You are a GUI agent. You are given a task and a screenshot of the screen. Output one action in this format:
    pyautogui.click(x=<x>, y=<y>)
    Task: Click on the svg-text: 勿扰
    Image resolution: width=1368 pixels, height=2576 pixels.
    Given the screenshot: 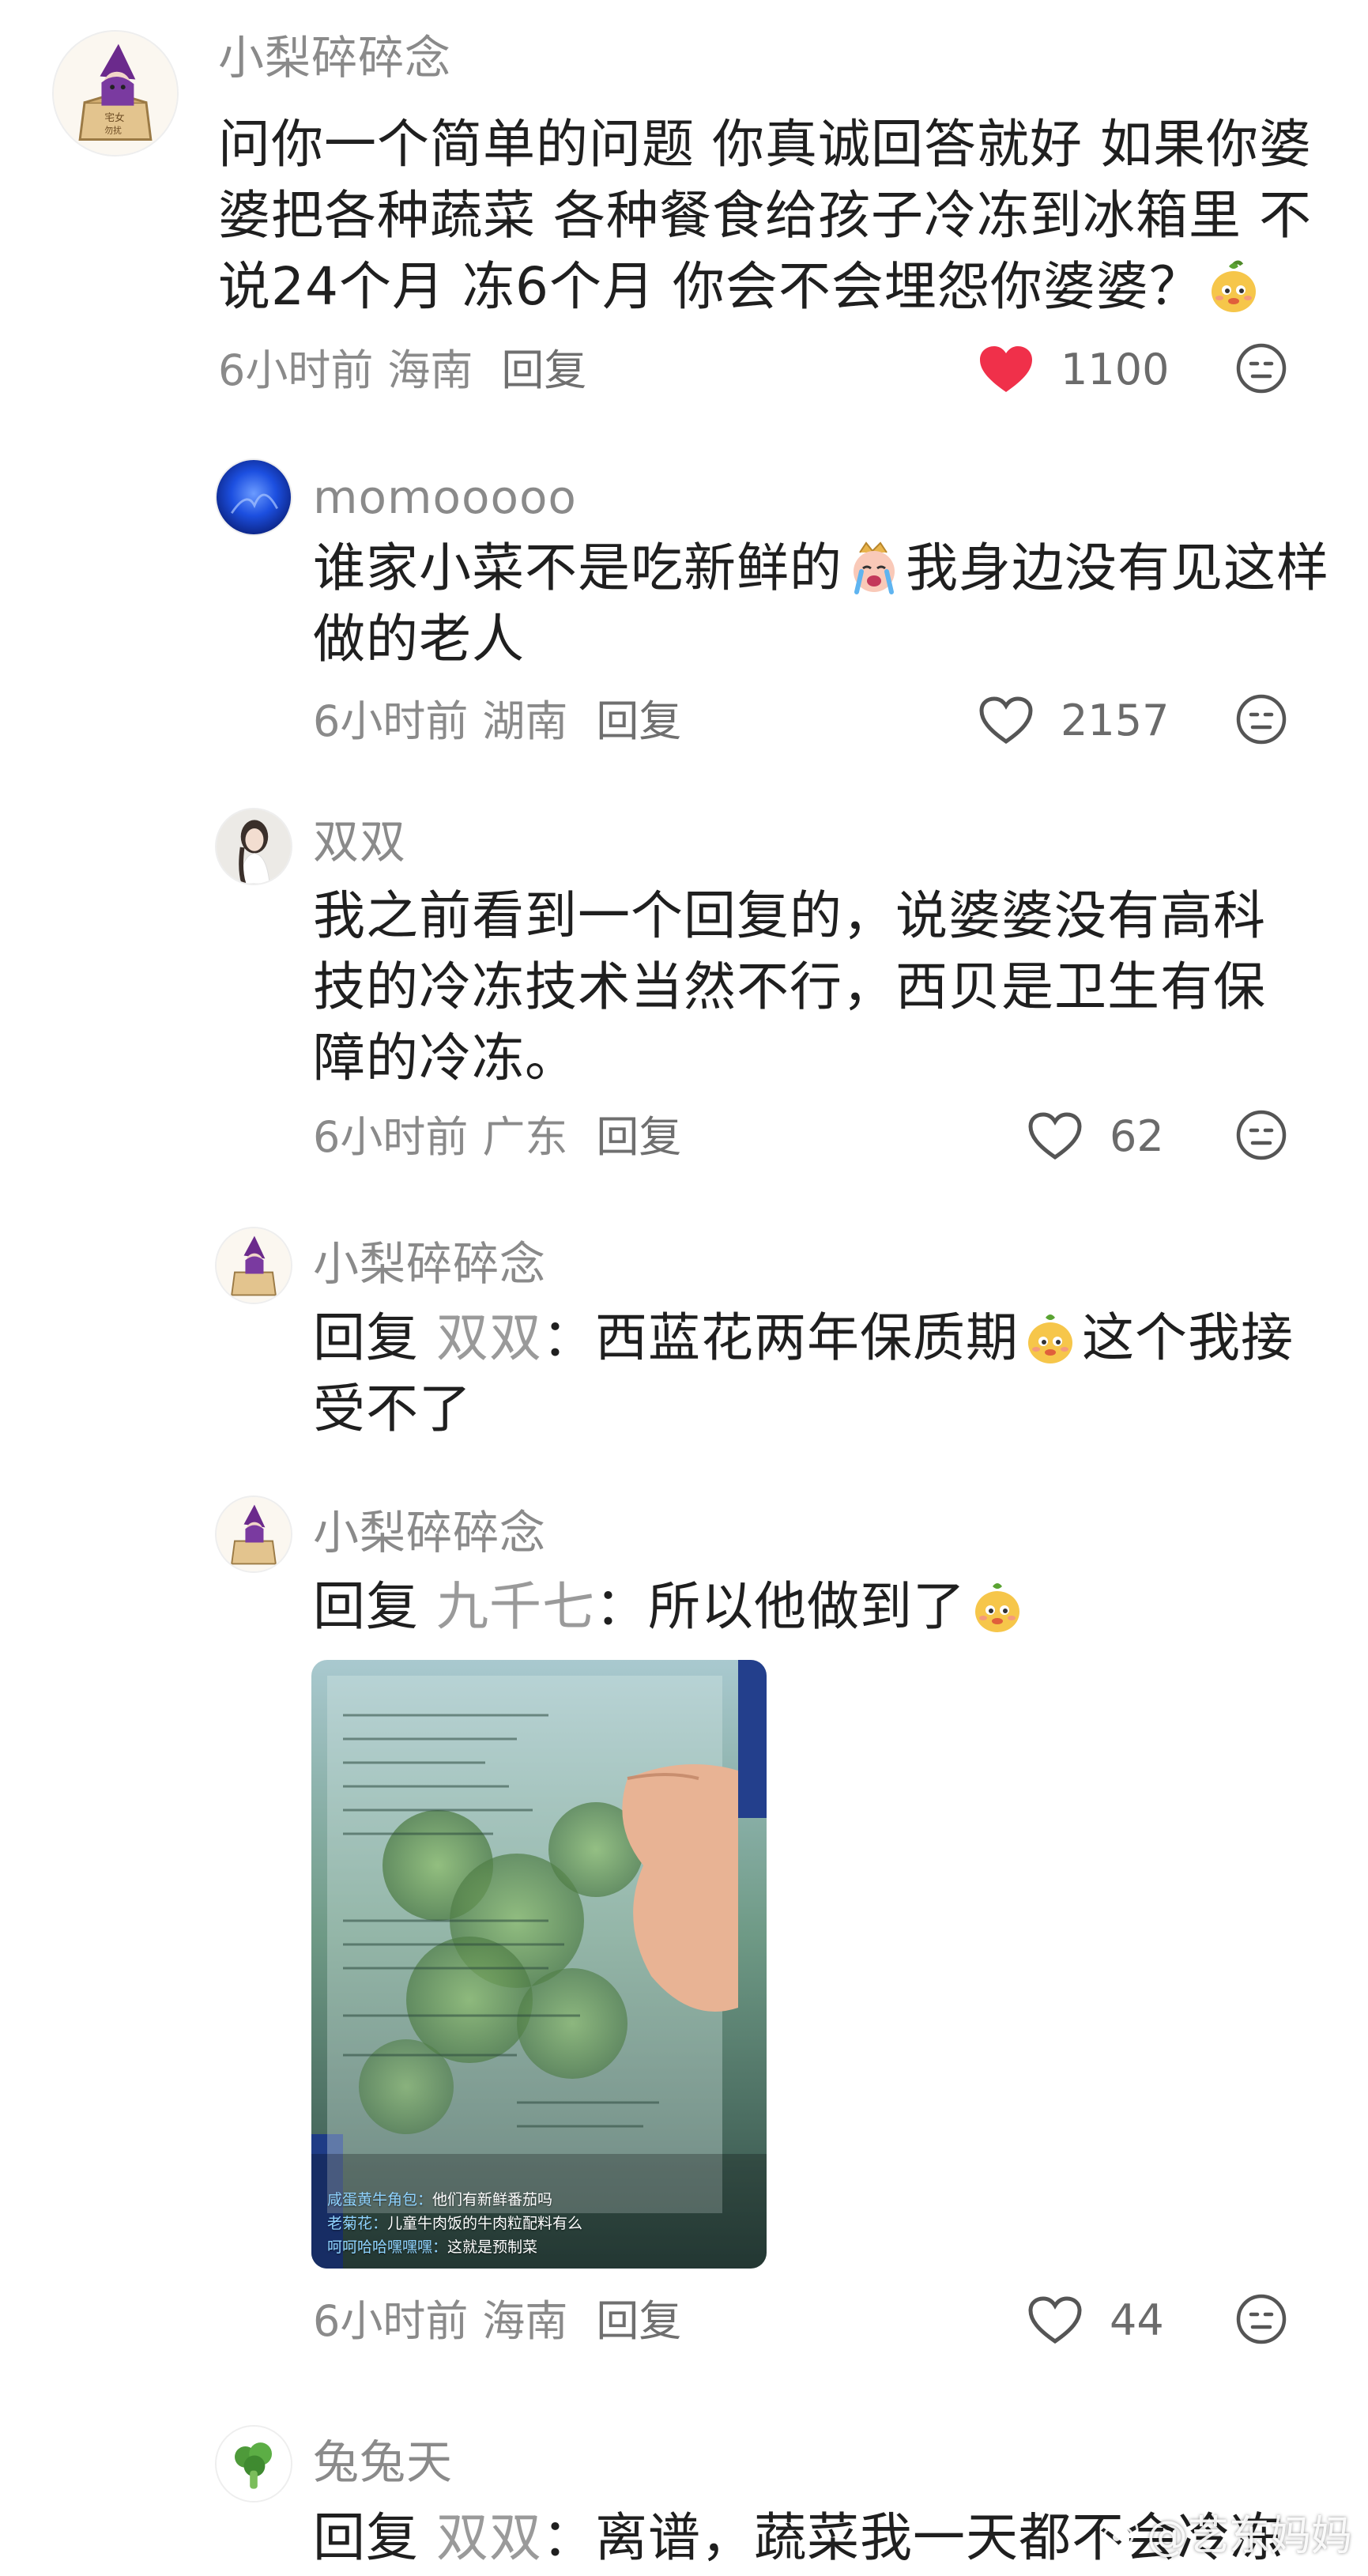 What is the action you would take?
    pyautogui.click(x=113, y=131)
    